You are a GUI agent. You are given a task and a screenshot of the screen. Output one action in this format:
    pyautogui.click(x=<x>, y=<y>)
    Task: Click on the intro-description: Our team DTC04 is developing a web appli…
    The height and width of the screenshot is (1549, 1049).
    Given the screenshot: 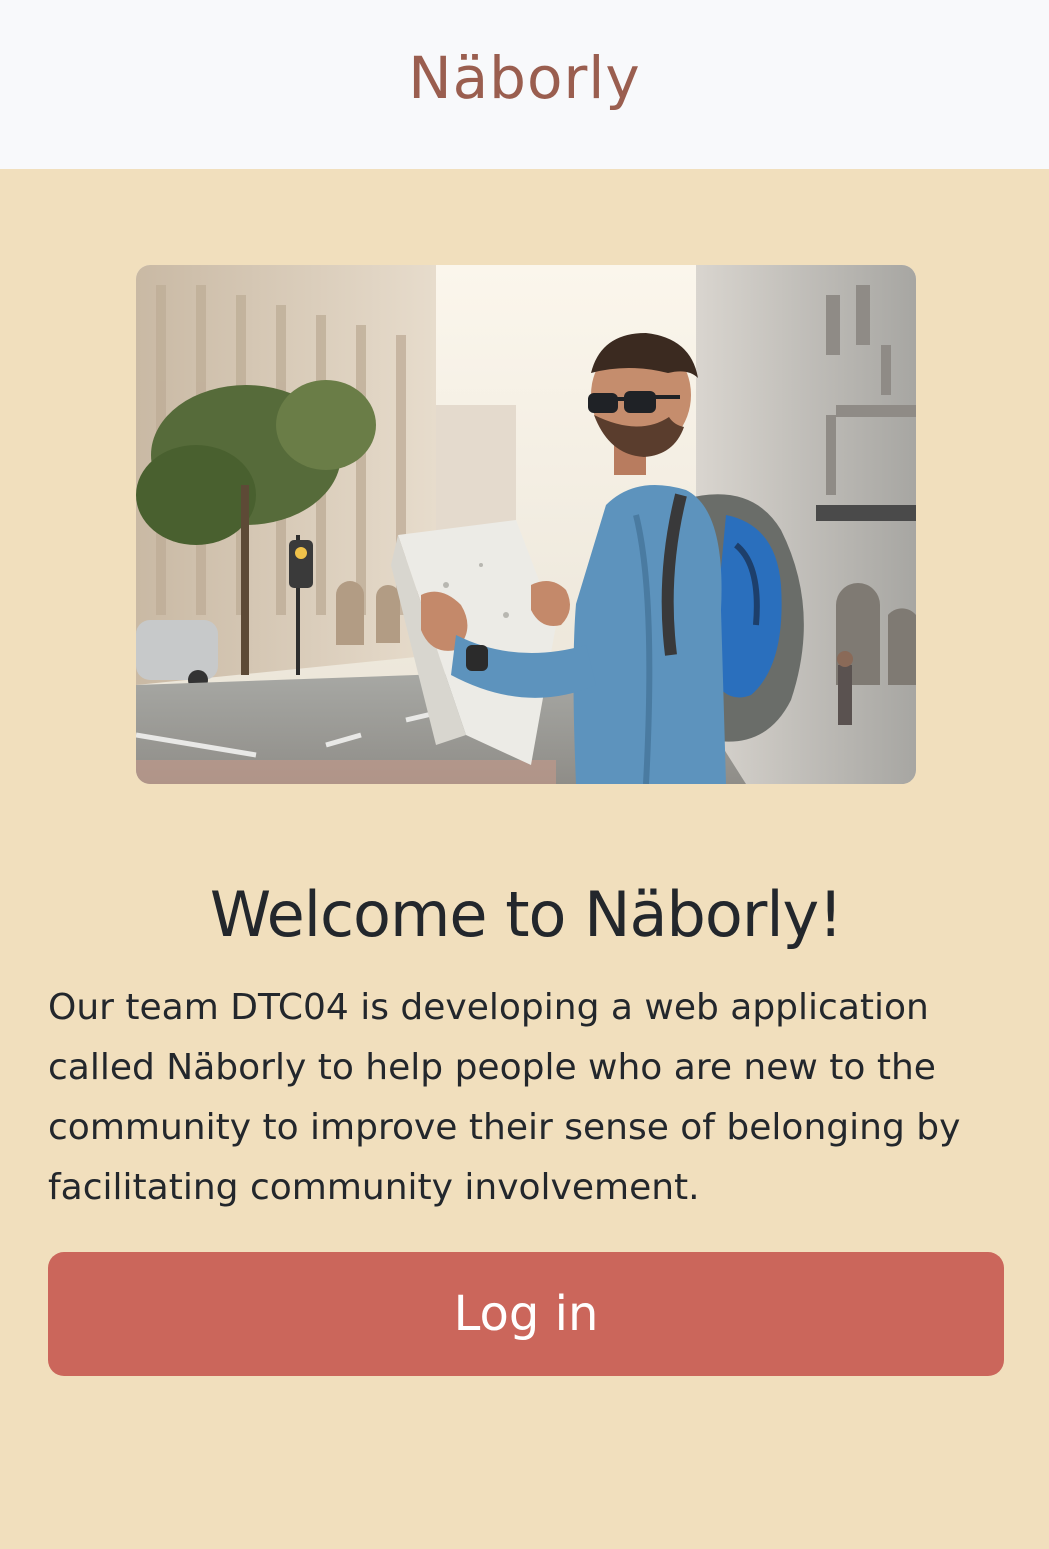 What is the action you would take?
    pyautogui.click(x=504, y=1097)
    